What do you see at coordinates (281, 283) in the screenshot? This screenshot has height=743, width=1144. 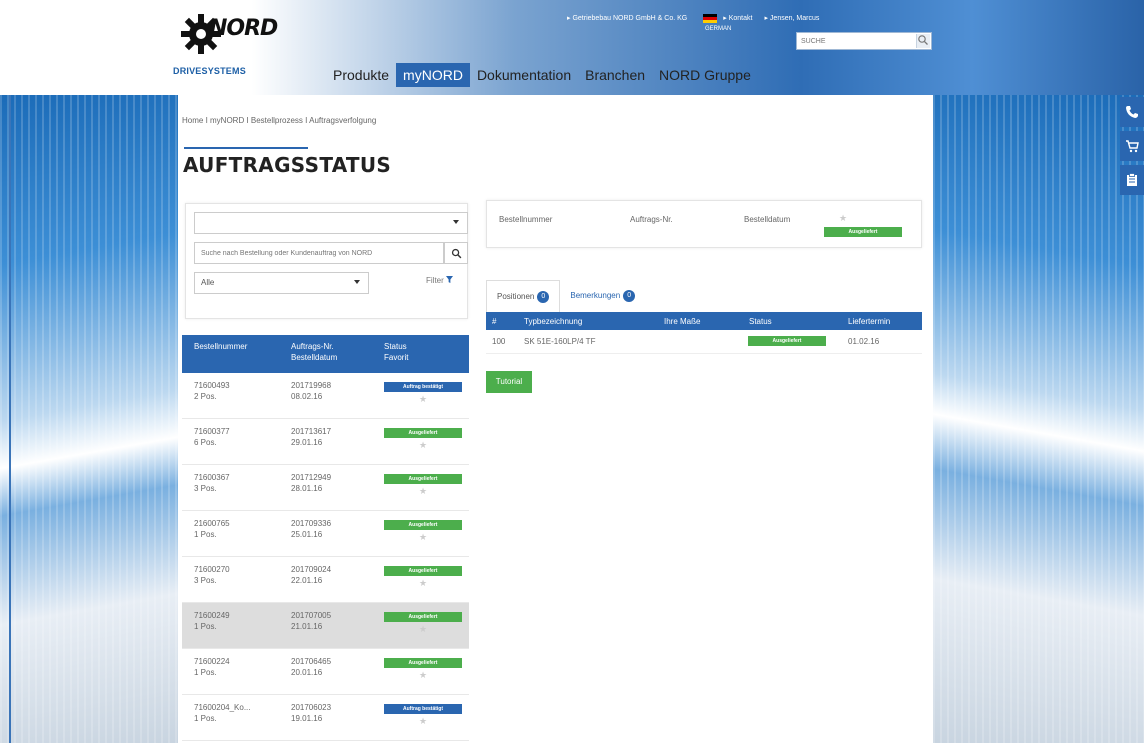 I see `status-select: Alle` at bounding box center [281, 283].